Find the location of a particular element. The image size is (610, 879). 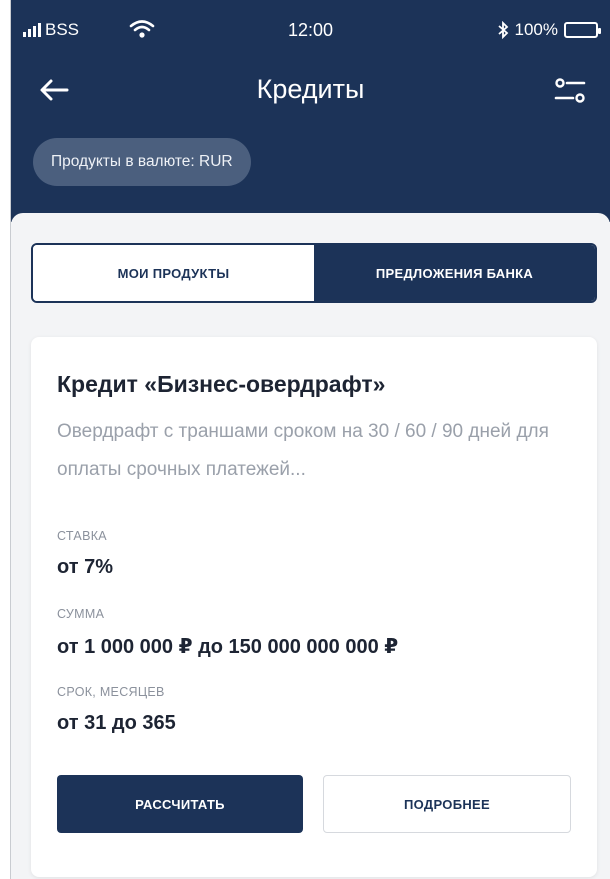

battery-icon is located at coordinates (582, 30).